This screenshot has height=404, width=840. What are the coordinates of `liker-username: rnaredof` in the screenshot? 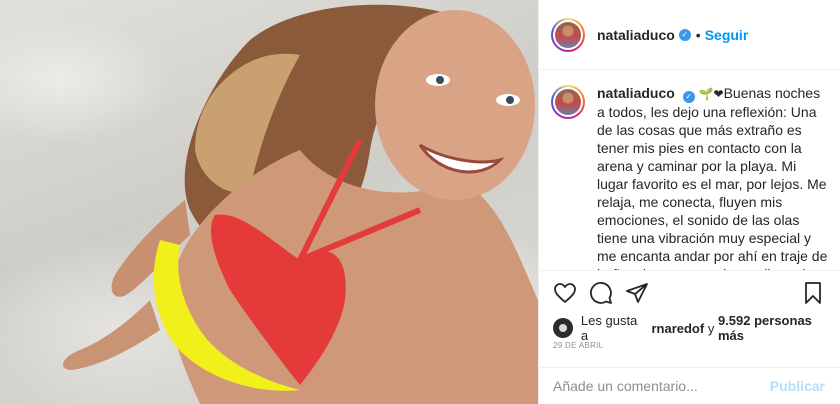 It's located at (677, 328).